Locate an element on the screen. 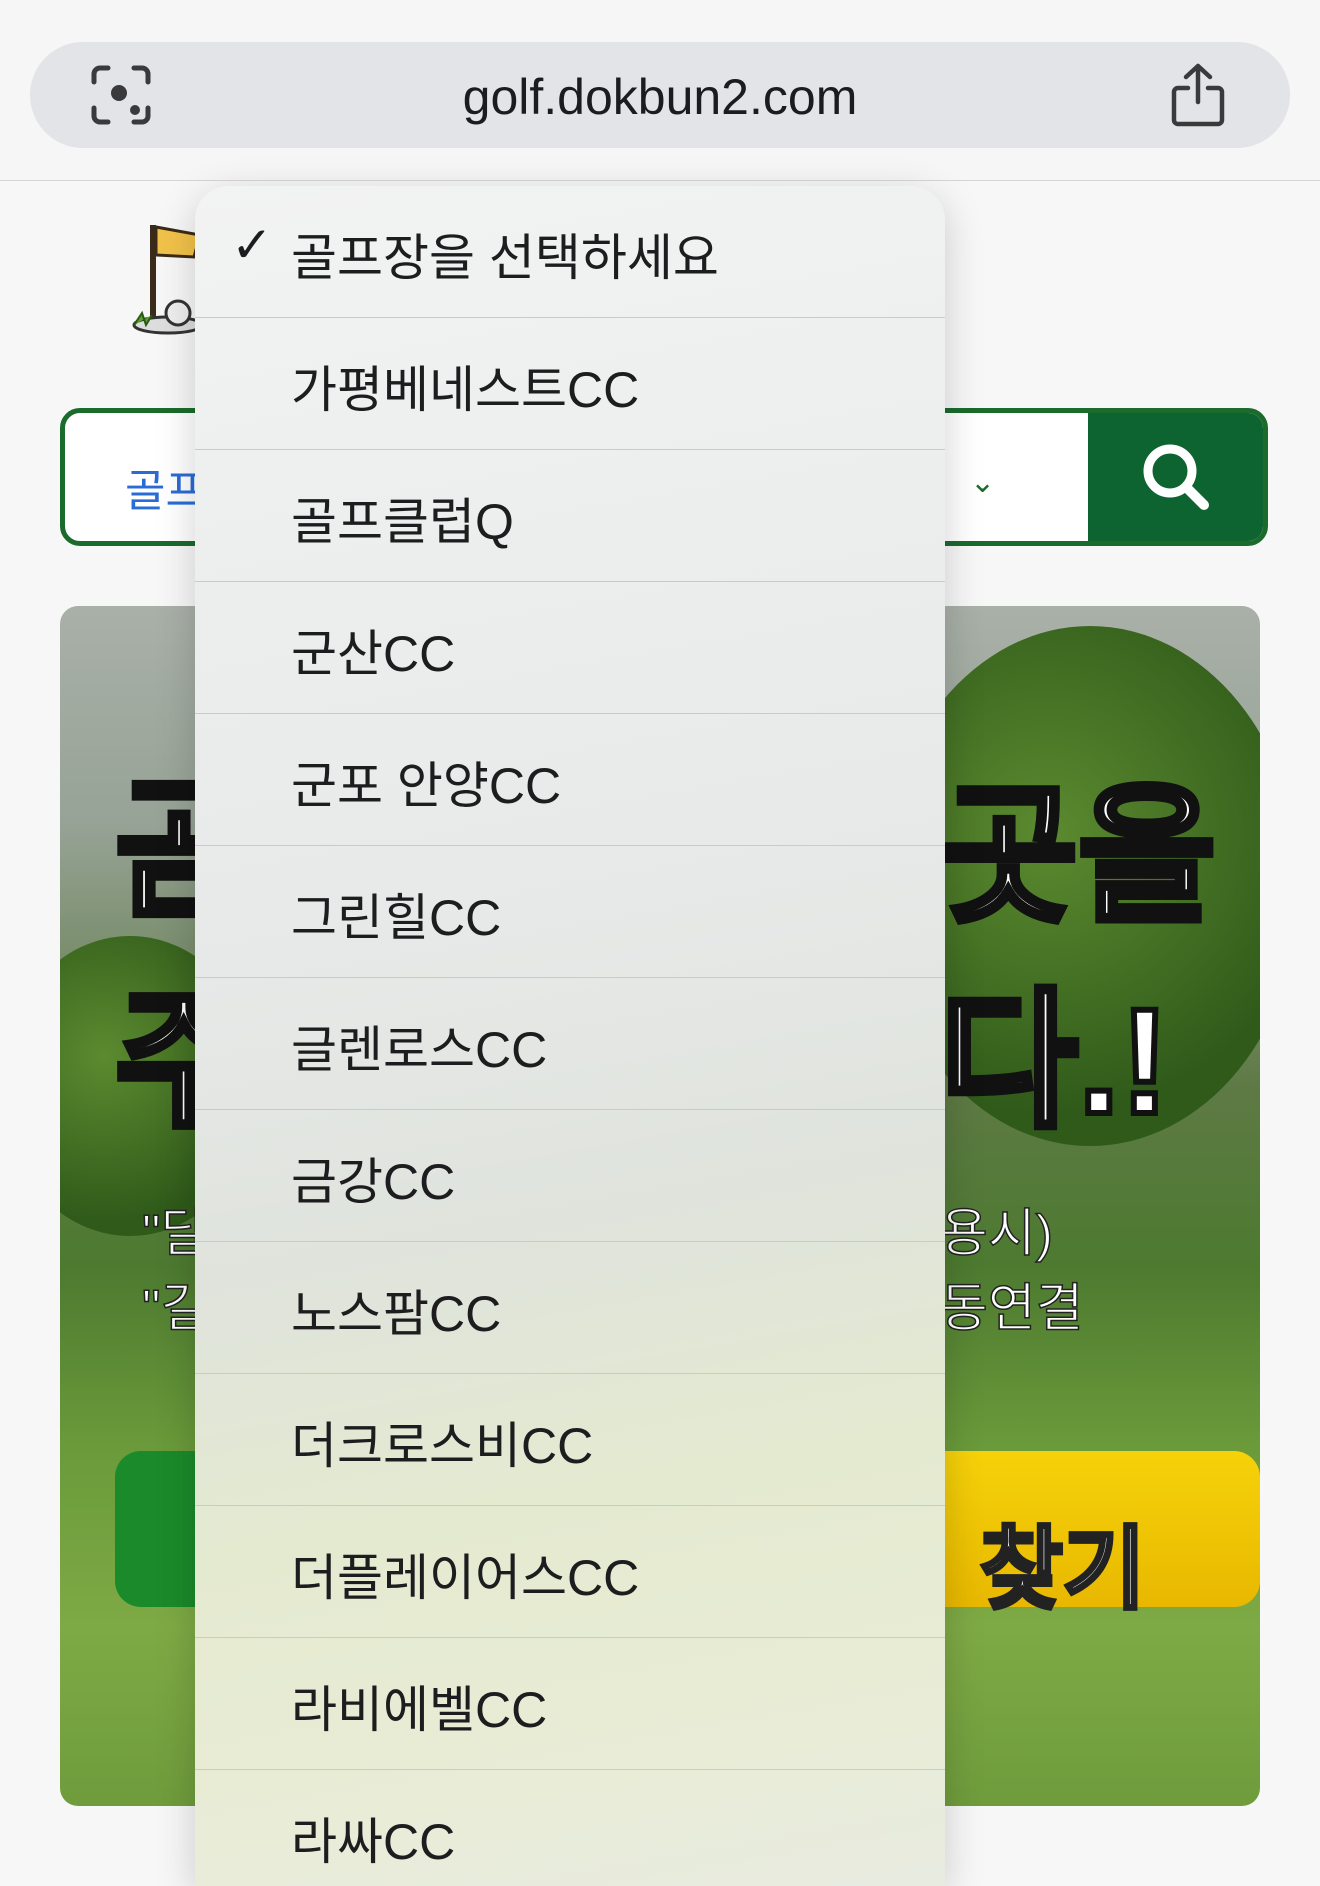  dropdown-option-label: 군산CC is located at coordinates (373, 654).